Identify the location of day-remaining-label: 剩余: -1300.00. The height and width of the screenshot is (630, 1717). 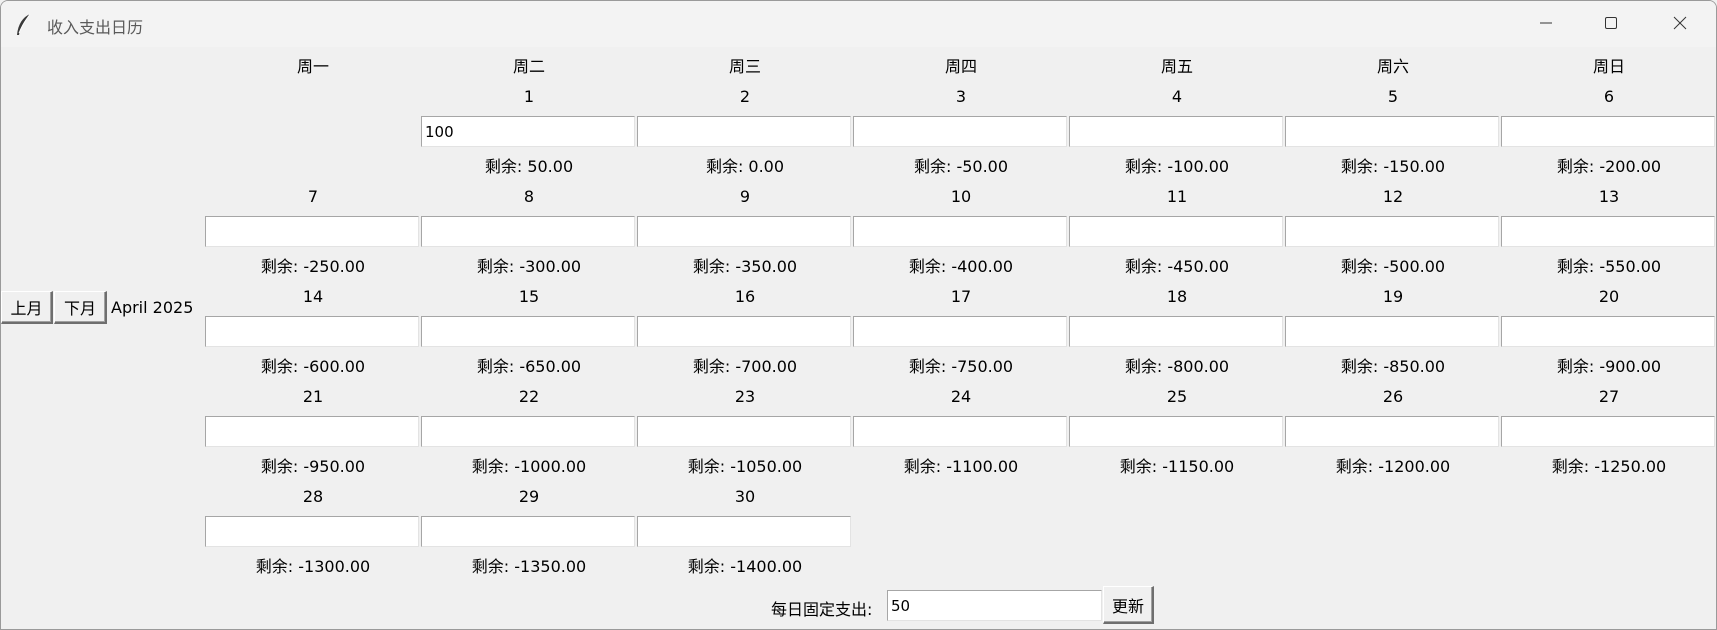
(313, 566).